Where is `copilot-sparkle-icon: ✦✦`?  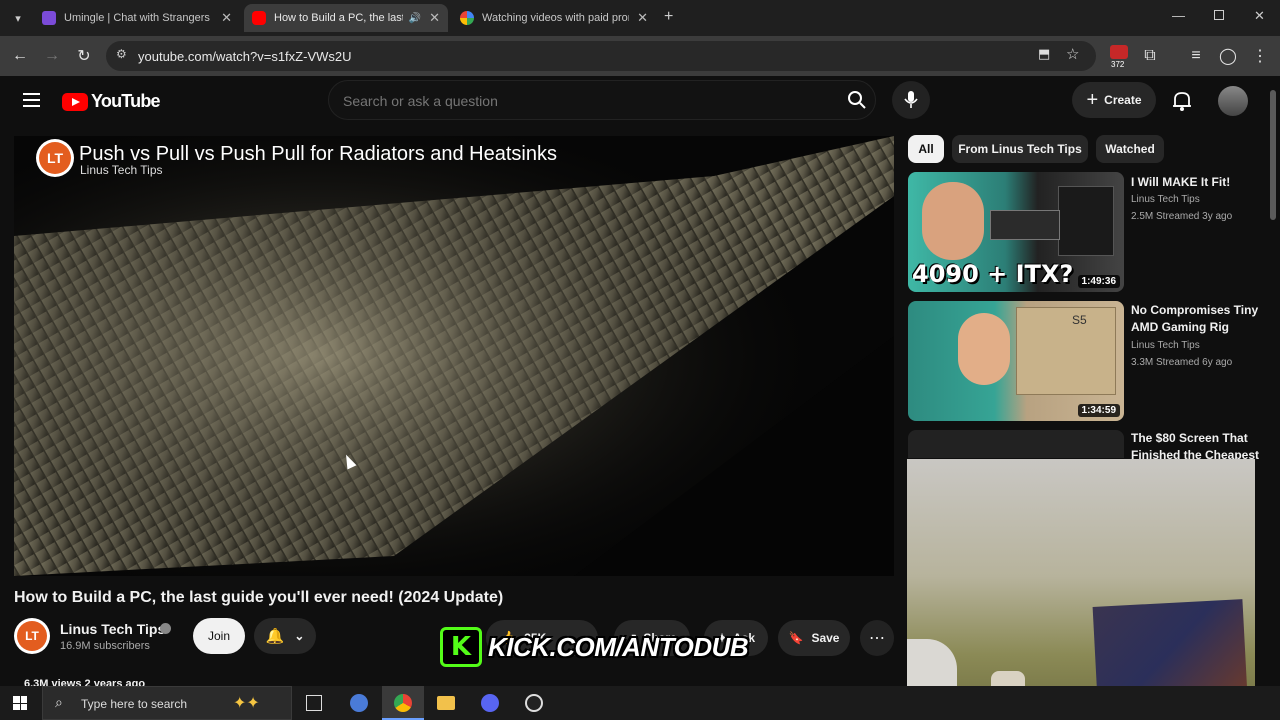 copilot-sparkle-icon: ✦✦ is located at coordinates (246, 703).